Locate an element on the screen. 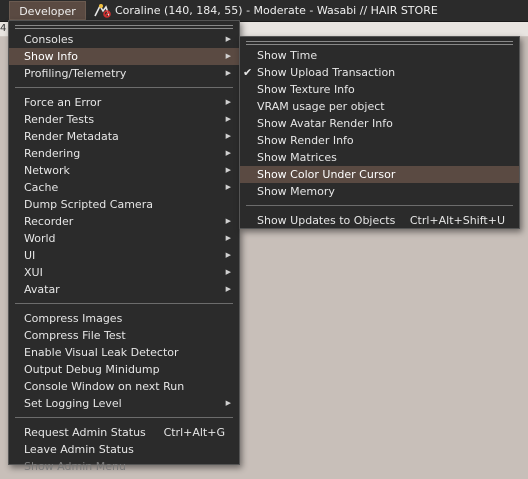 Image resolution: width=528 pixels, height=479 pixels. menu-item-xui: XUI ▶ is located at coordinates (124, 272).